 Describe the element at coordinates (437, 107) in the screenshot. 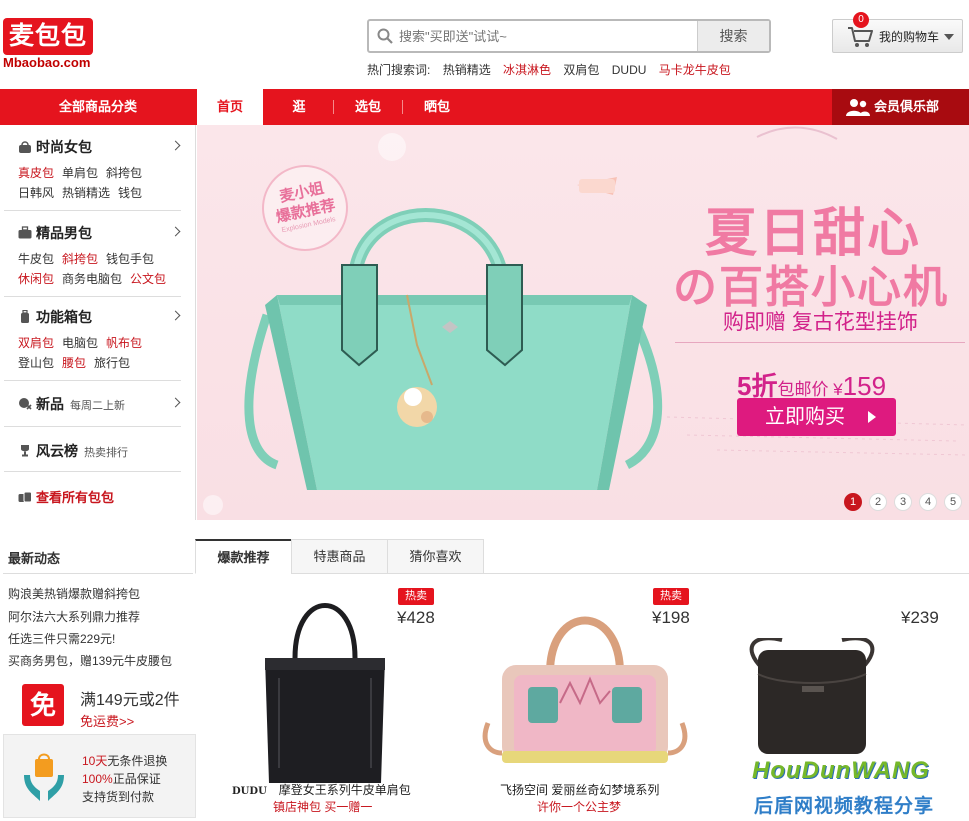

I see `nav-show-bag: 晒包` at that location.